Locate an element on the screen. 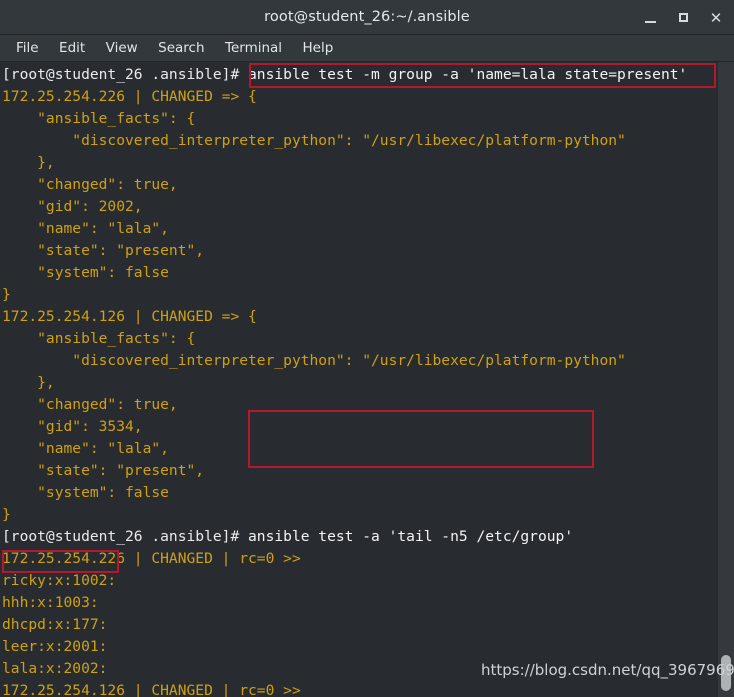  terminal-output-text: lala:x:2002: is located at coordinates (55, 668).